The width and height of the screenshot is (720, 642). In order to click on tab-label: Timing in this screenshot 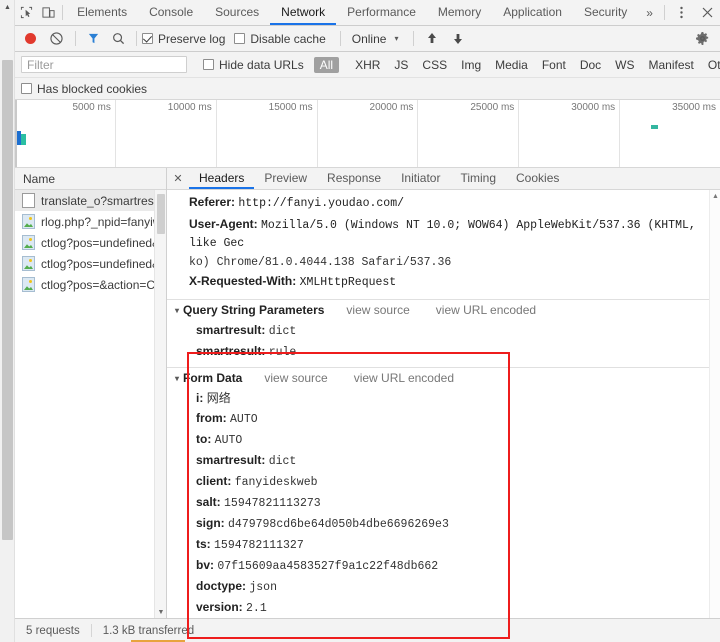, I will do `click(478, 177)`.